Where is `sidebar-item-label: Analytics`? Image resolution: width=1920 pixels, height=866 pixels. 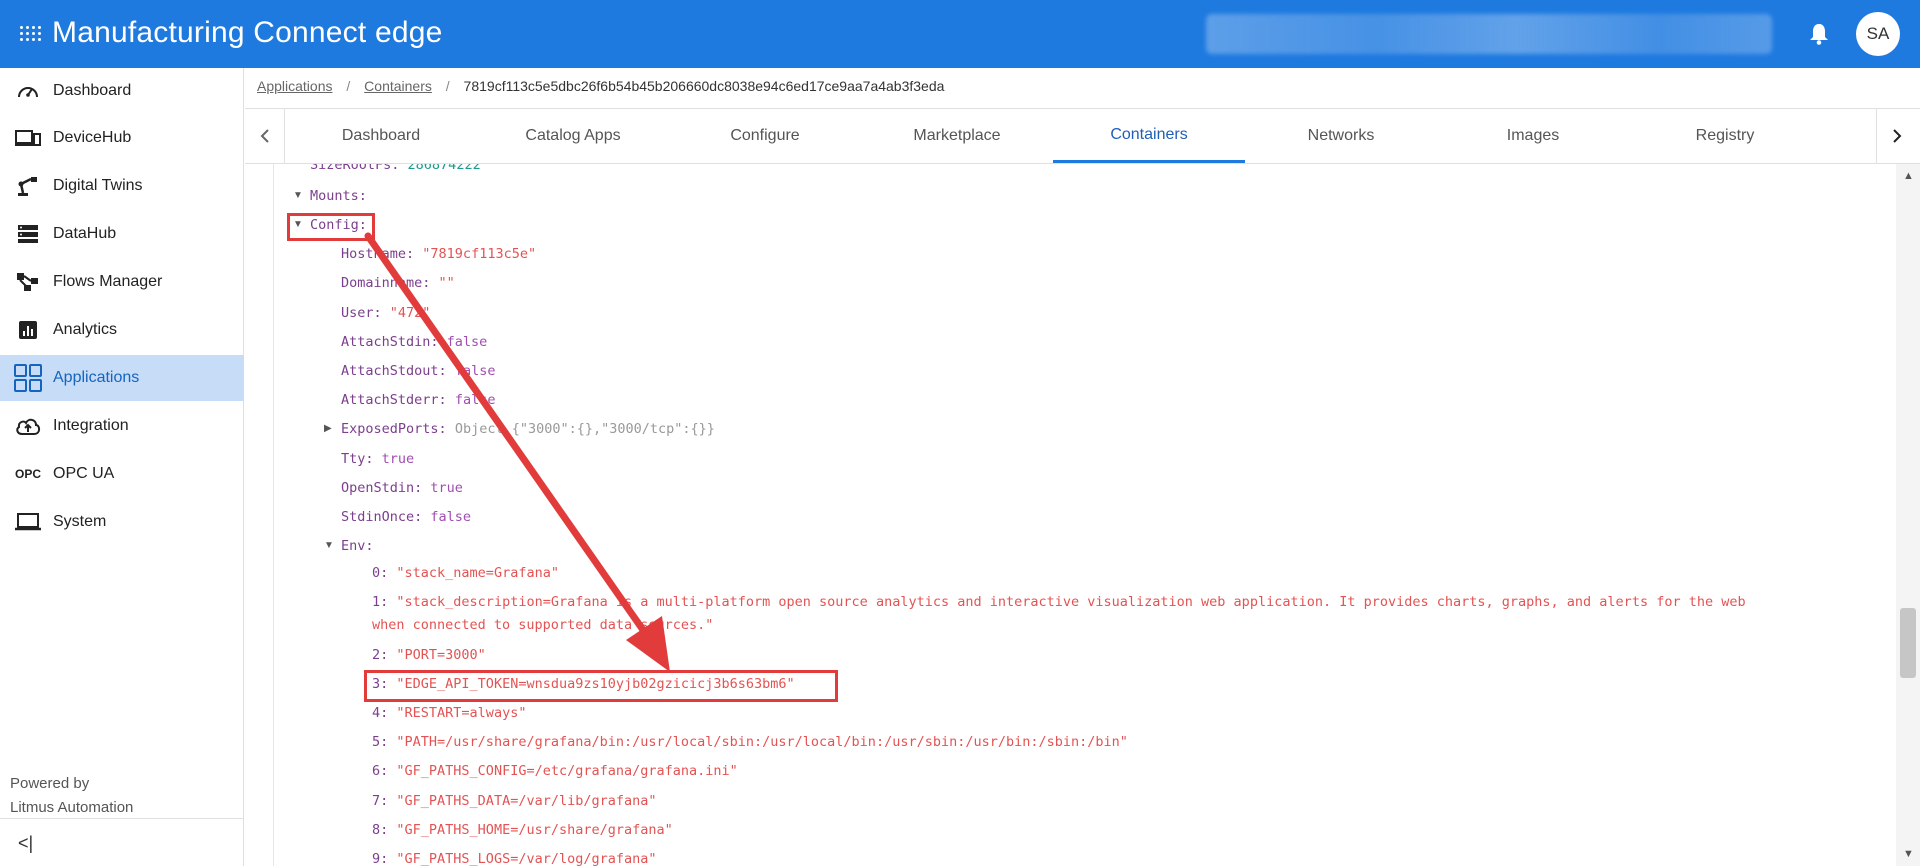 sidebar-item-label: Analytics is located at coordinates (85, 329).